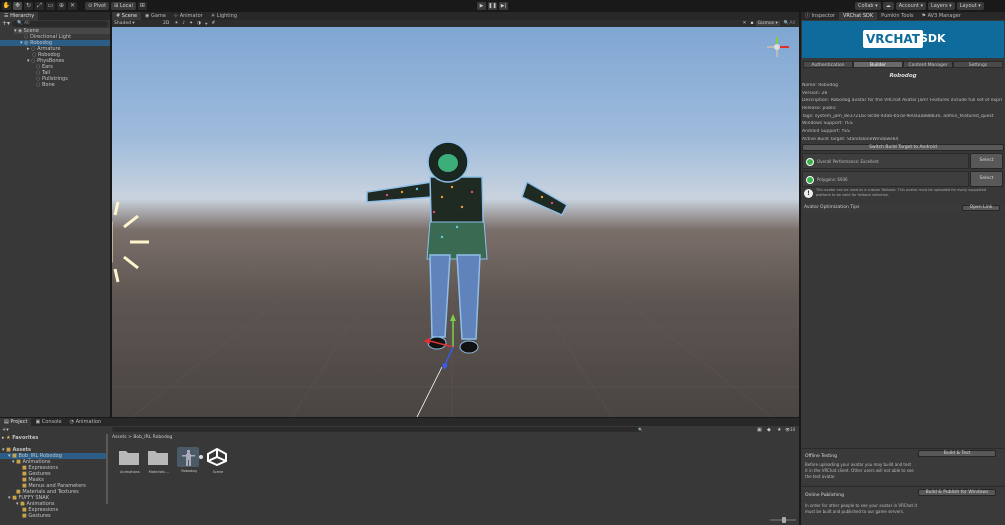 The height and width of the screenshot is (525, 1005). I want to click on sdk-tab-settings: Settings, so click(978, 64).